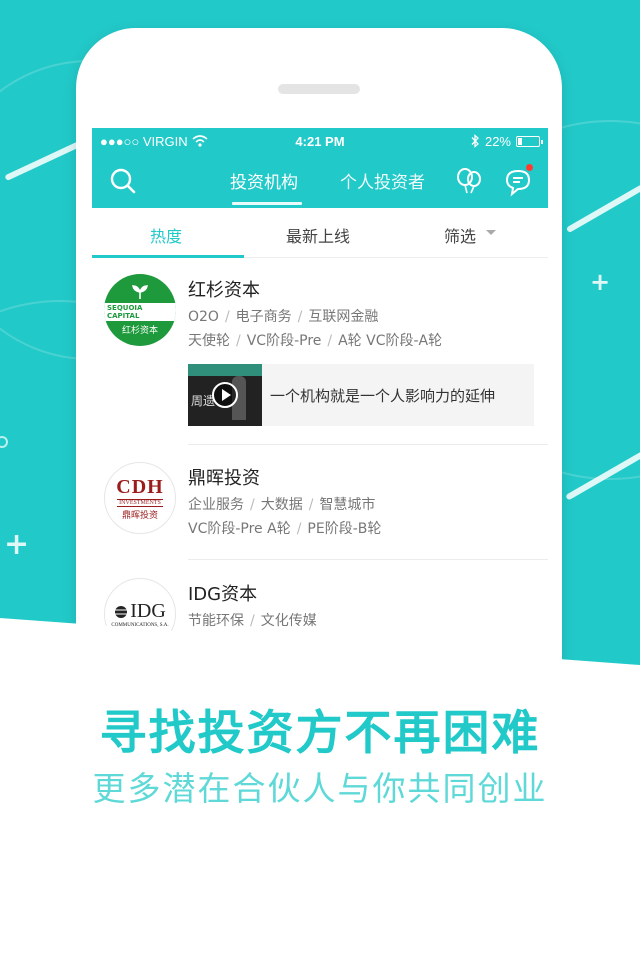  What do you see at coordinates (382, 180) in the screenshot?
I see `tab-individual-investors: 个人投资者` at bounding box center [382, 180].